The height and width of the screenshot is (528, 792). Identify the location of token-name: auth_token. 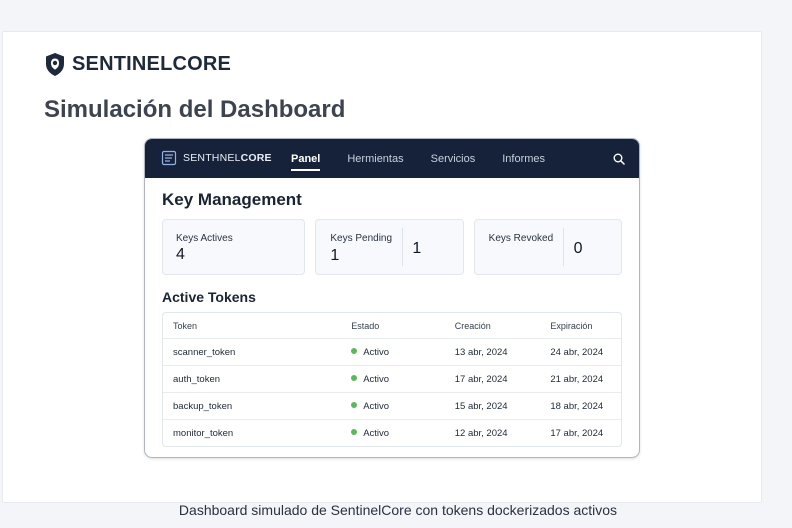
(197, 379).